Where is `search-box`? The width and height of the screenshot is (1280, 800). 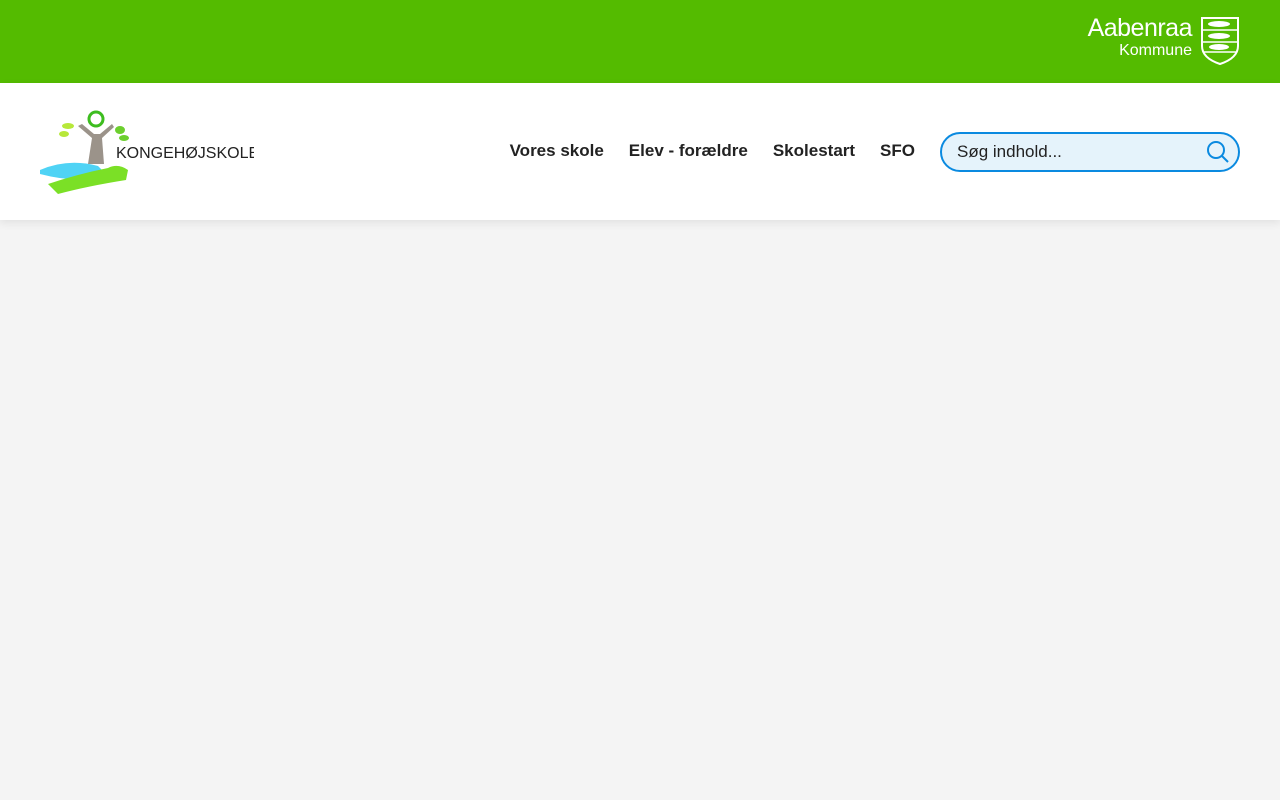 search-box is located at coordinates (1090, 152).